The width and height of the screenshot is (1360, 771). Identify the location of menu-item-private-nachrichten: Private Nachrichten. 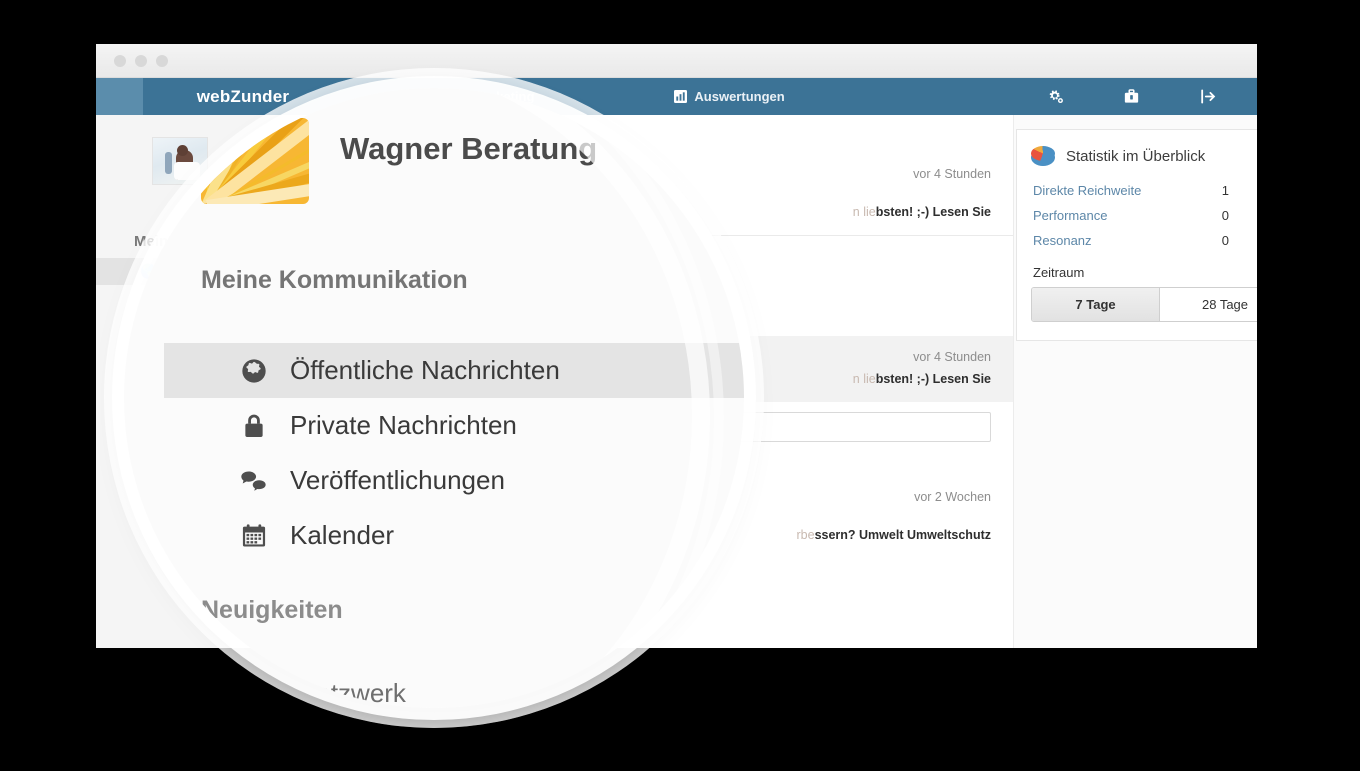
(454, 425).